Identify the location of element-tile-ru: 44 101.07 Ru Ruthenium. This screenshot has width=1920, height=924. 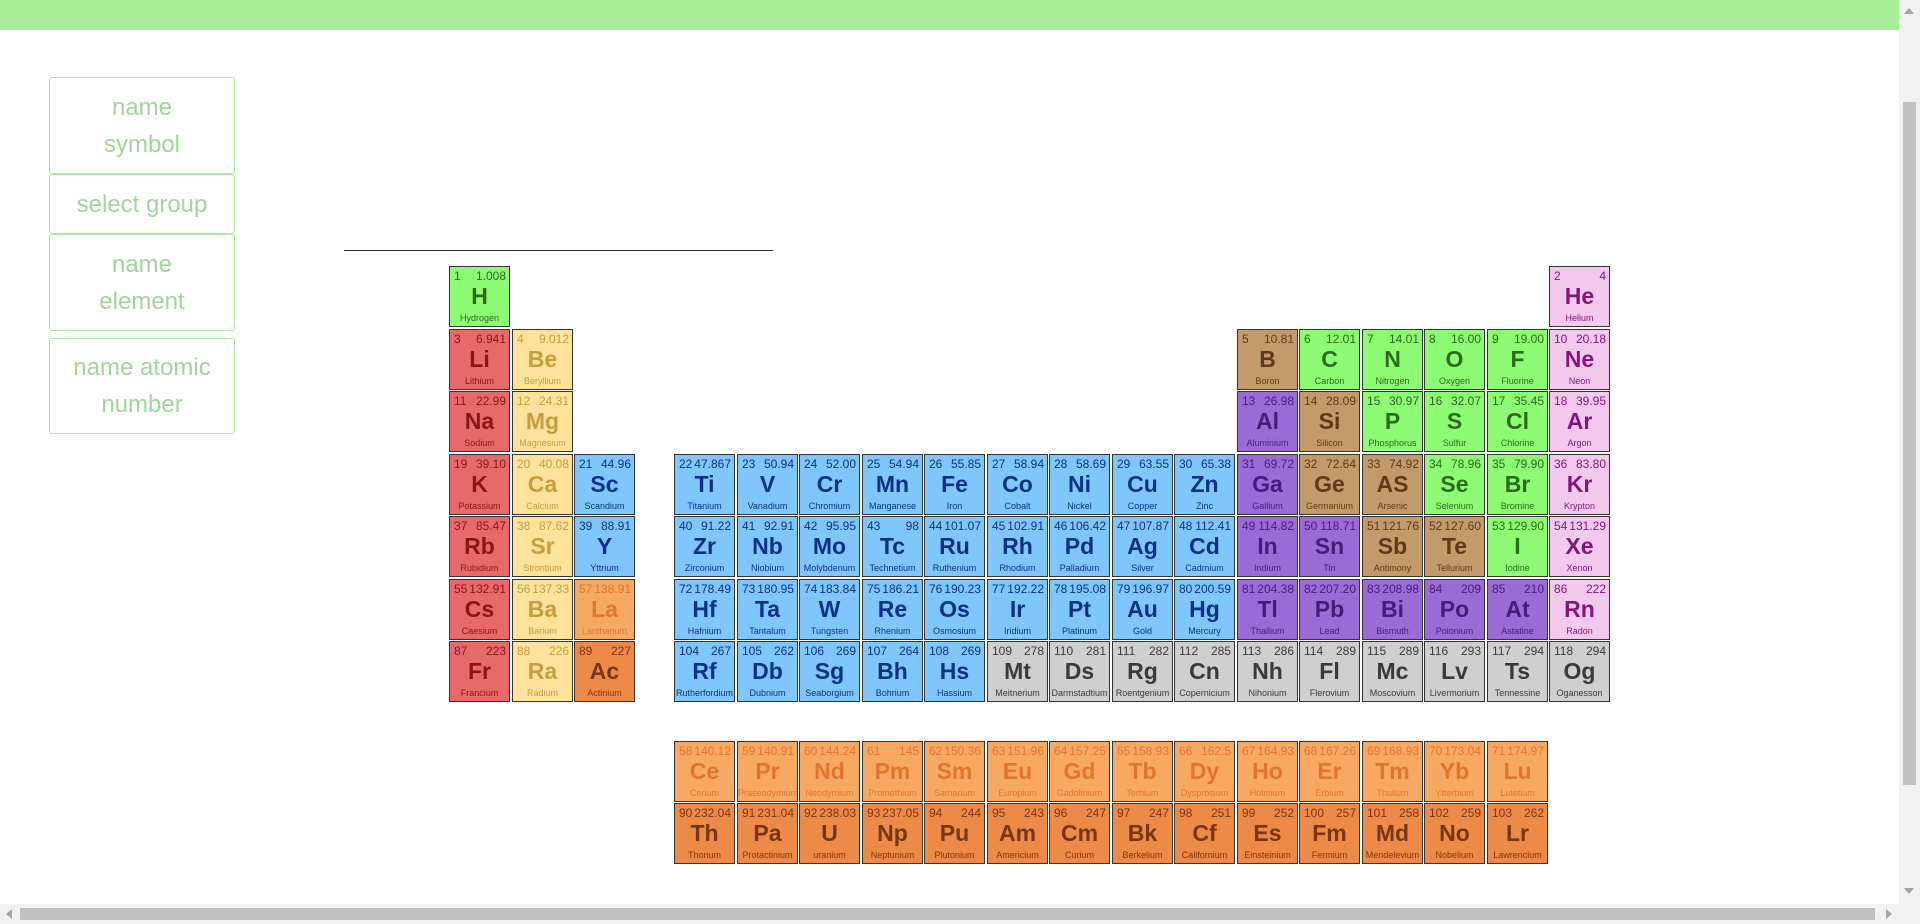
(954, 546).